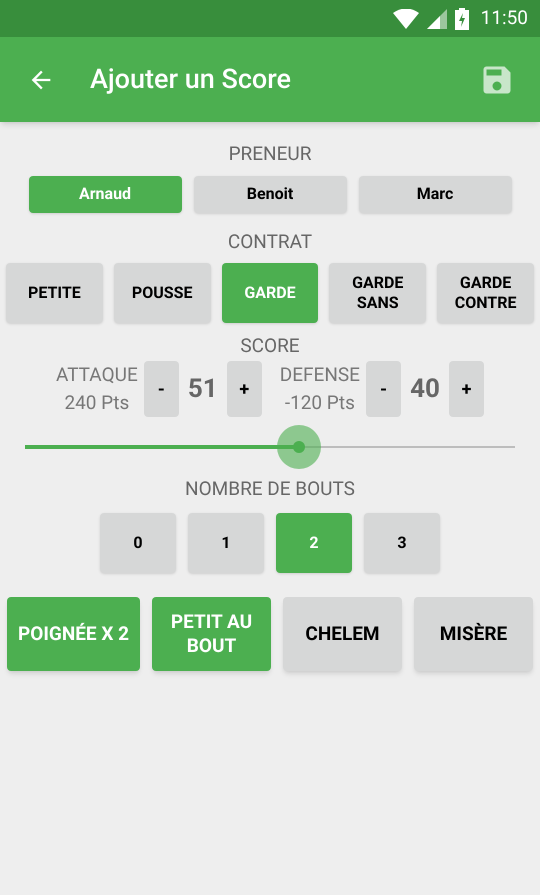  What do you see at coordinates (485, 292) in the screenshot?
I see `contract-button: GARDE CONTRE` at bounding box center [485, 292].